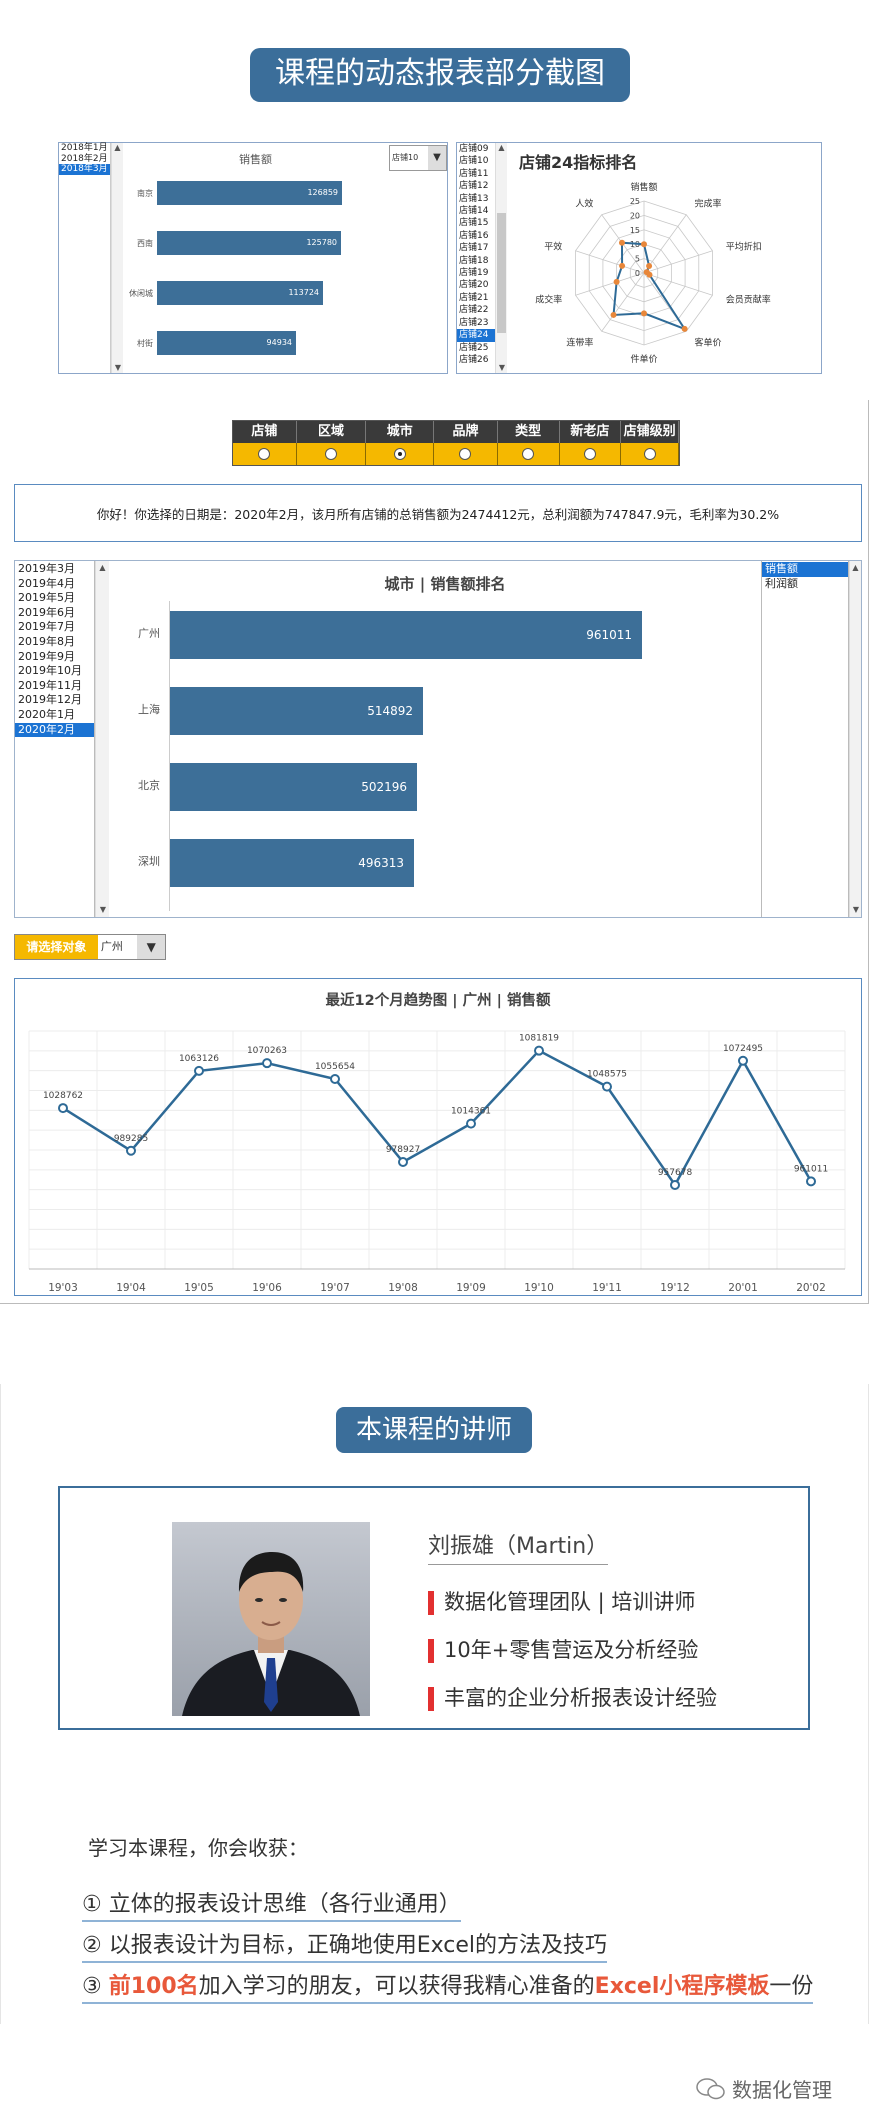  What do you see at coordinates (811, 1288) in the screenshot?
I see `x-tick-label: 20'02` at bounding box center [811, 1288].